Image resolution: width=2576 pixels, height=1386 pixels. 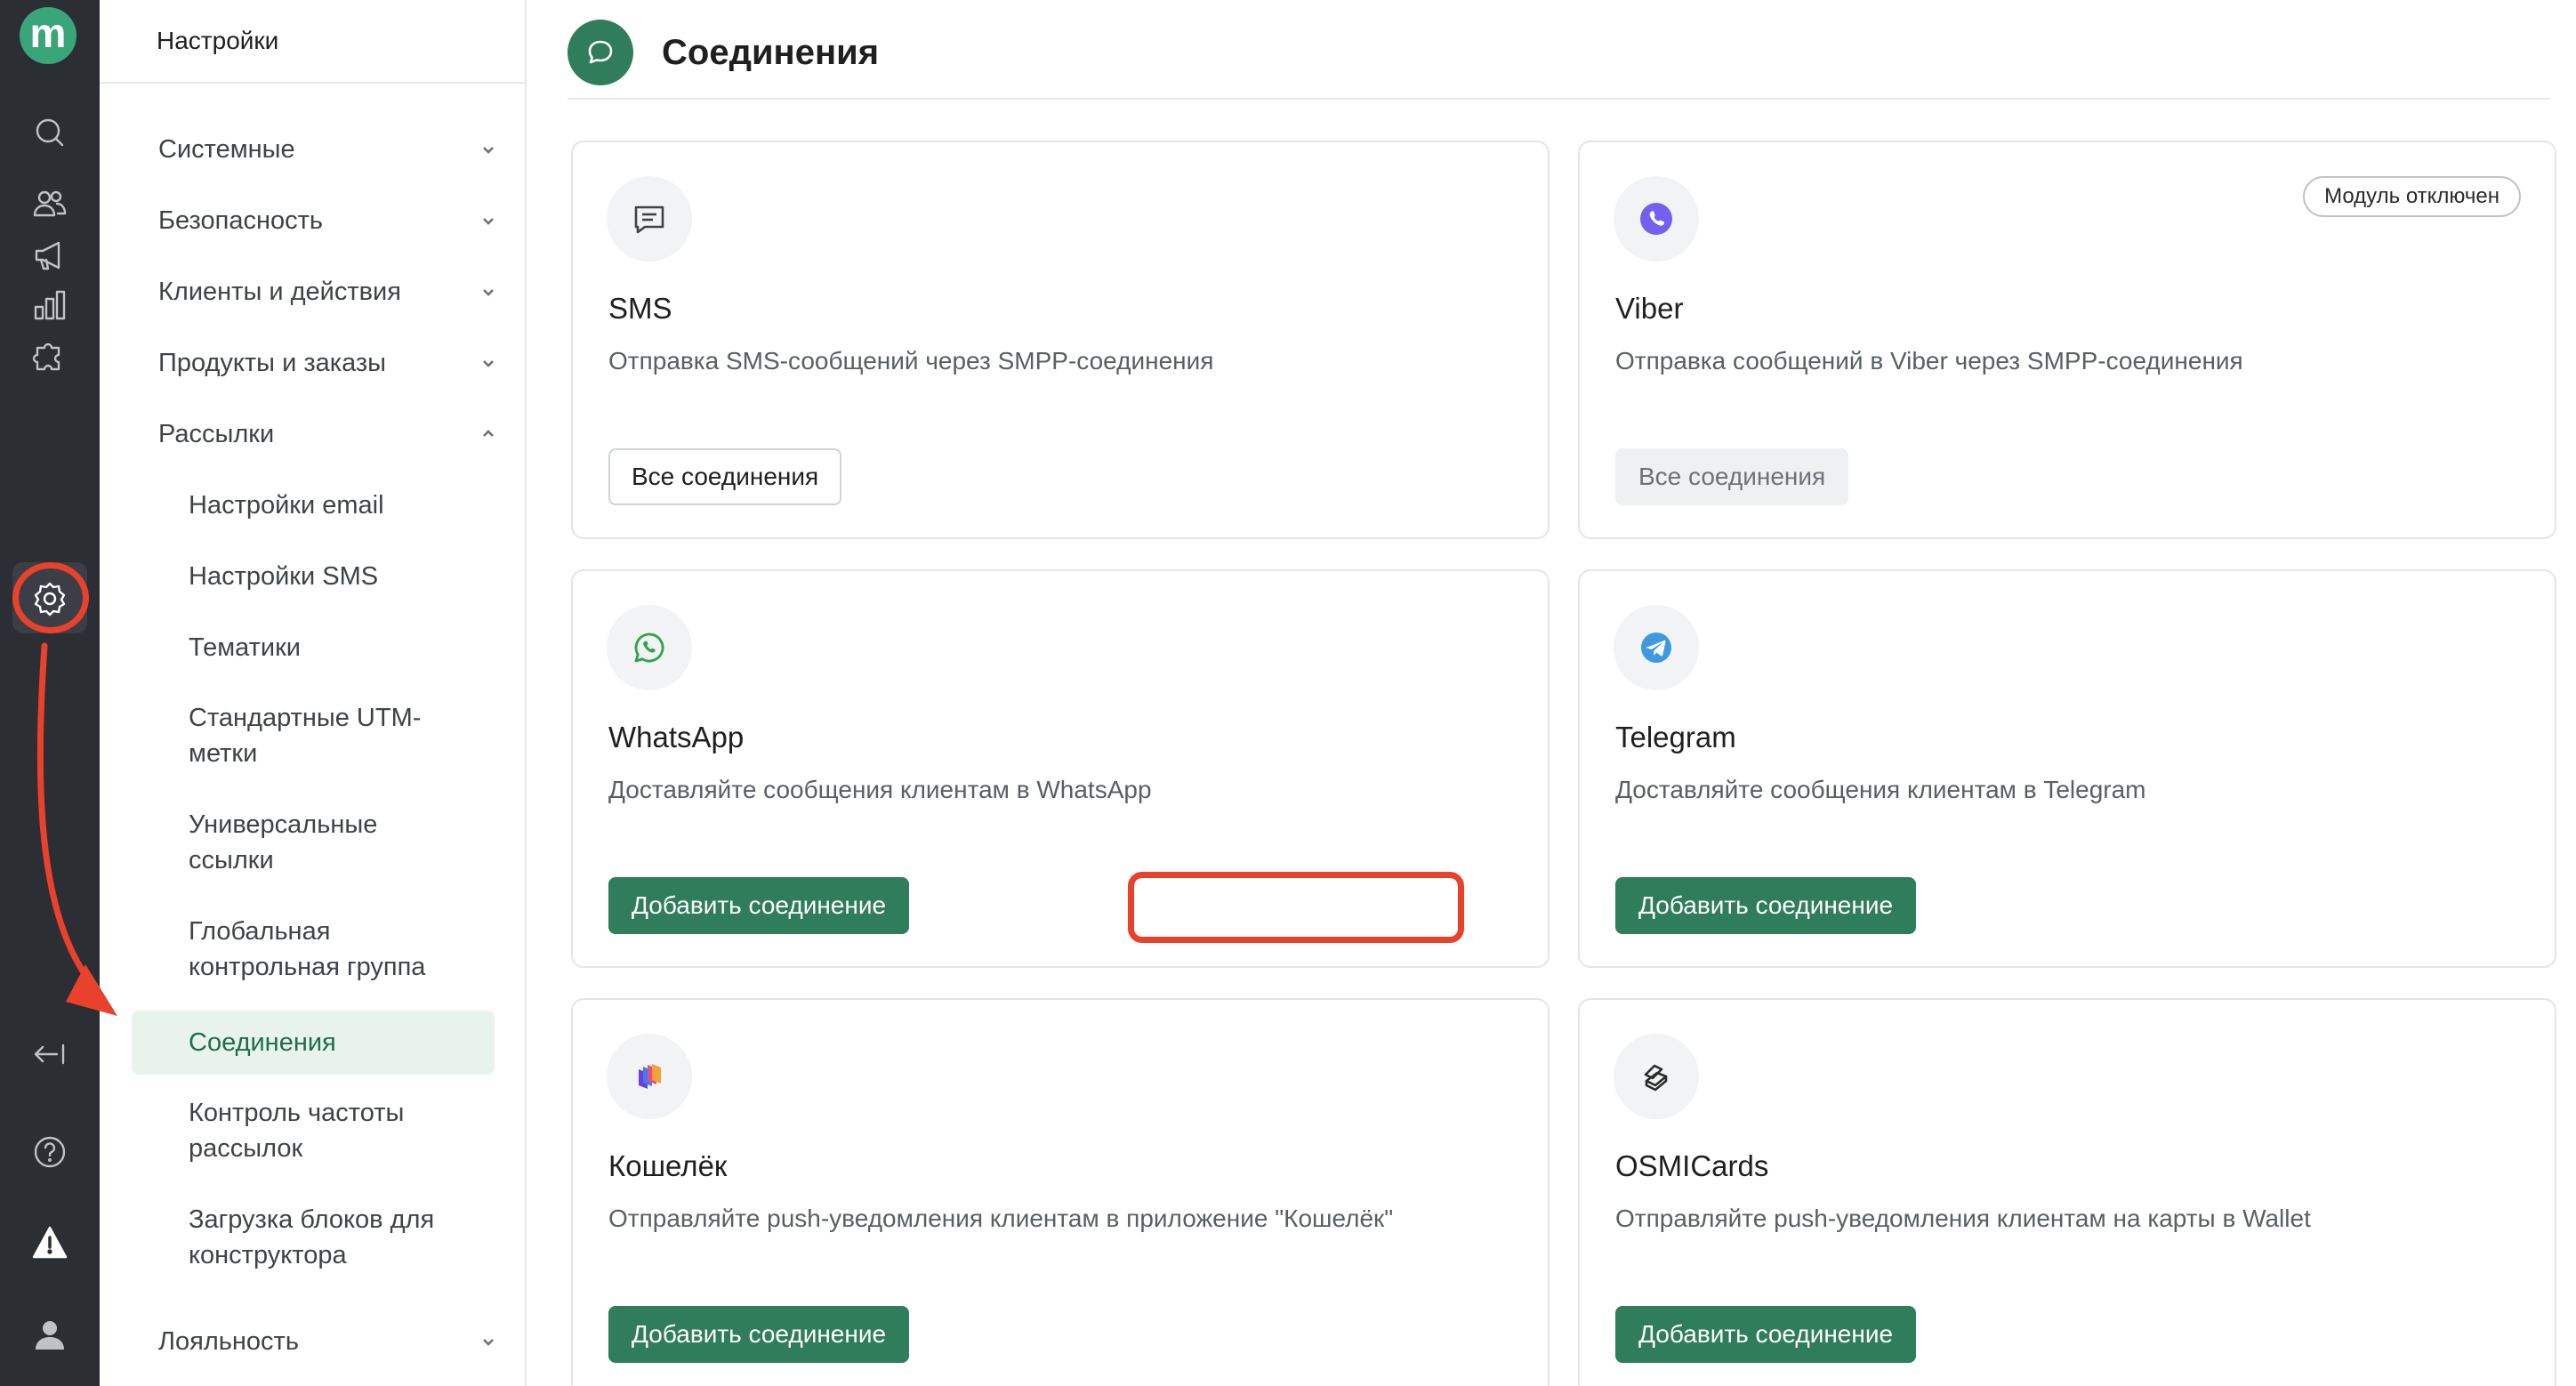 I want to click on logo-letter: m, so click(x=48, y=33).